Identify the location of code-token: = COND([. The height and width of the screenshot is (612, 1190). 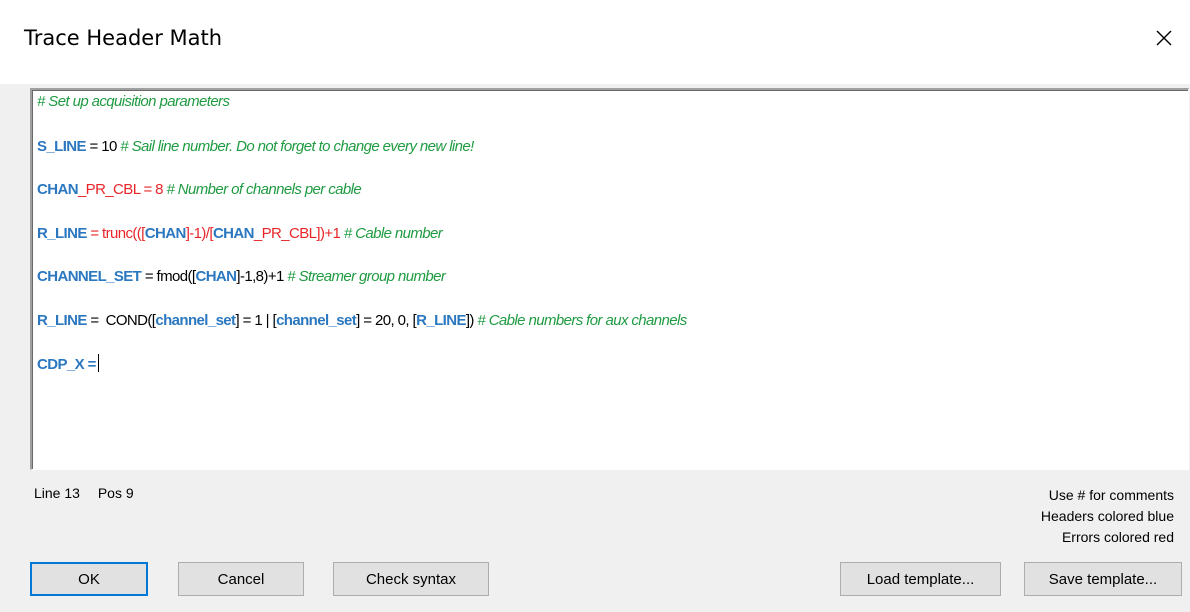
(121, 320).